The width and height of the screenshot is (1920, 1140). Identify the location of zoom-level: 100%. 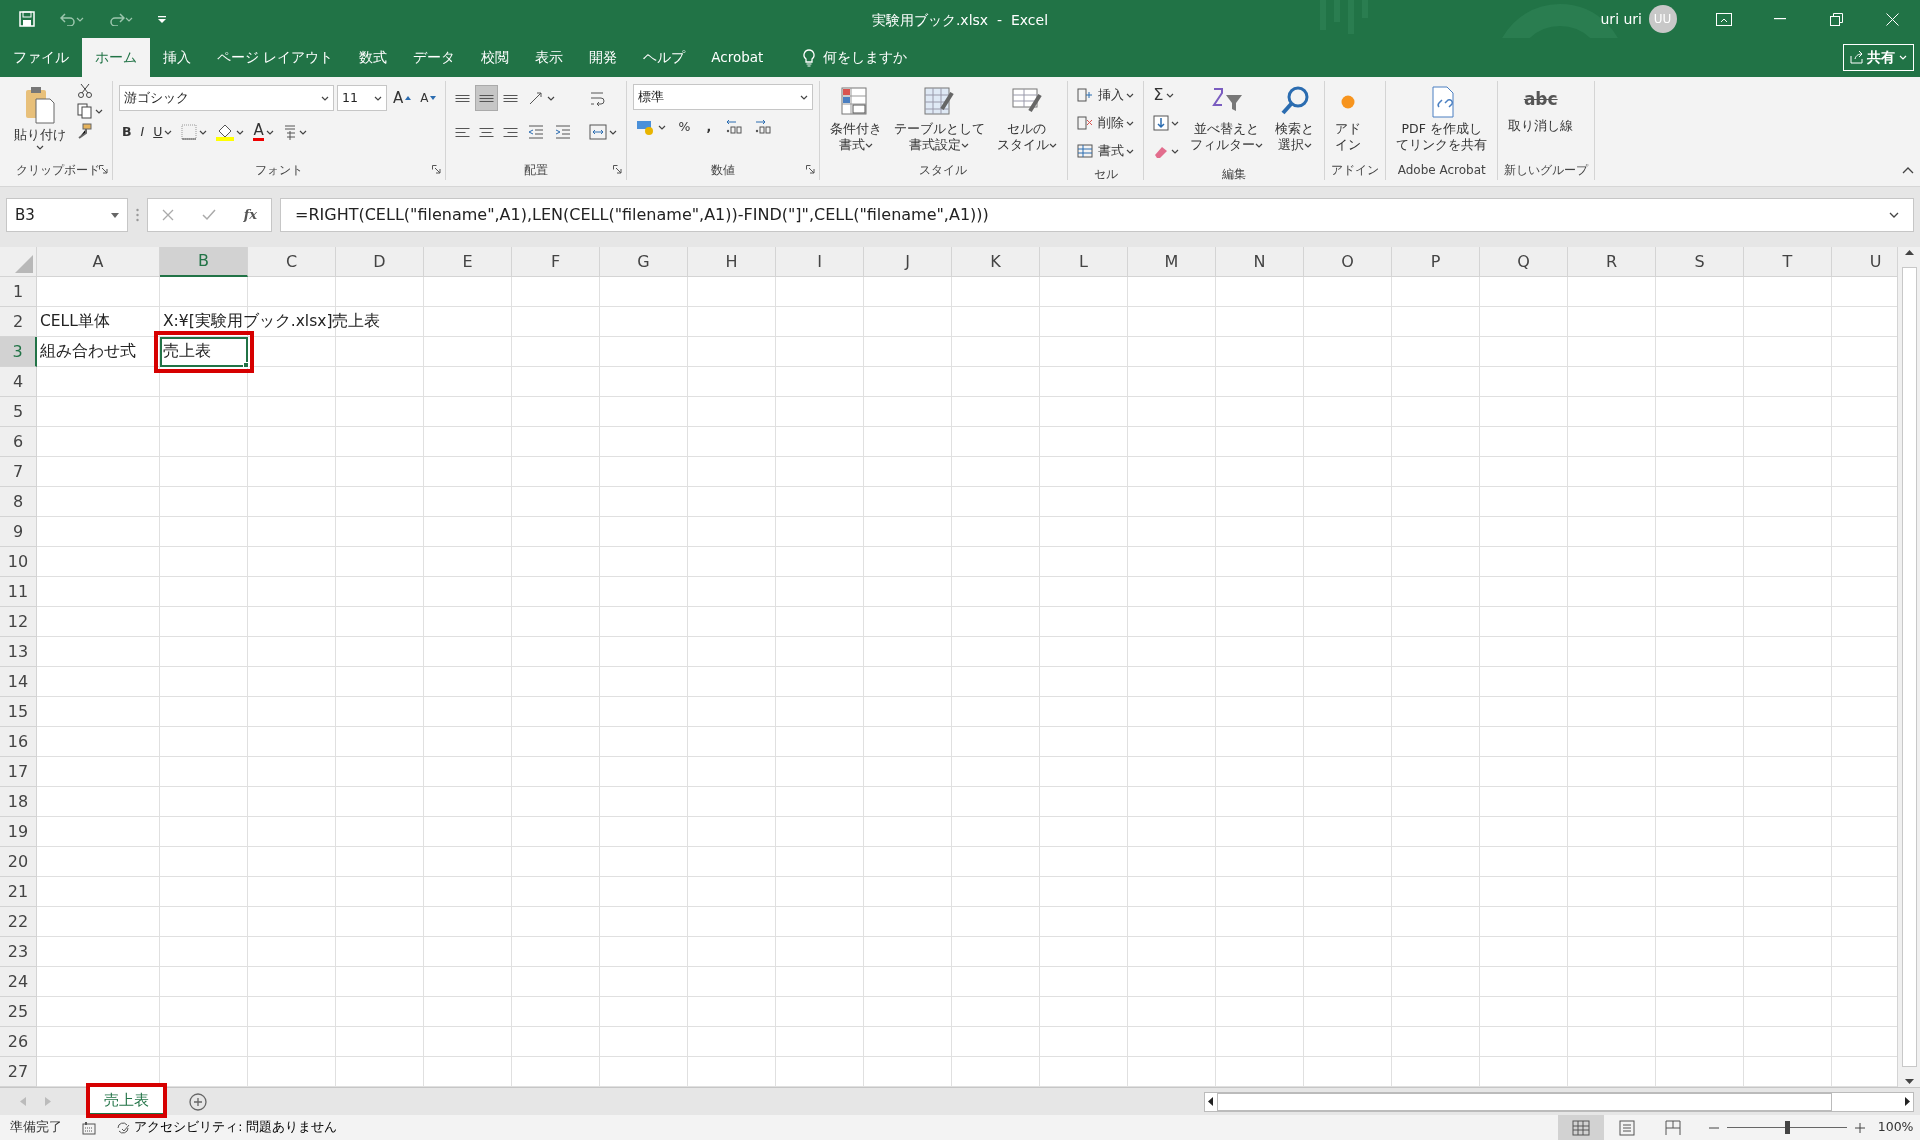
(1895, 1127).